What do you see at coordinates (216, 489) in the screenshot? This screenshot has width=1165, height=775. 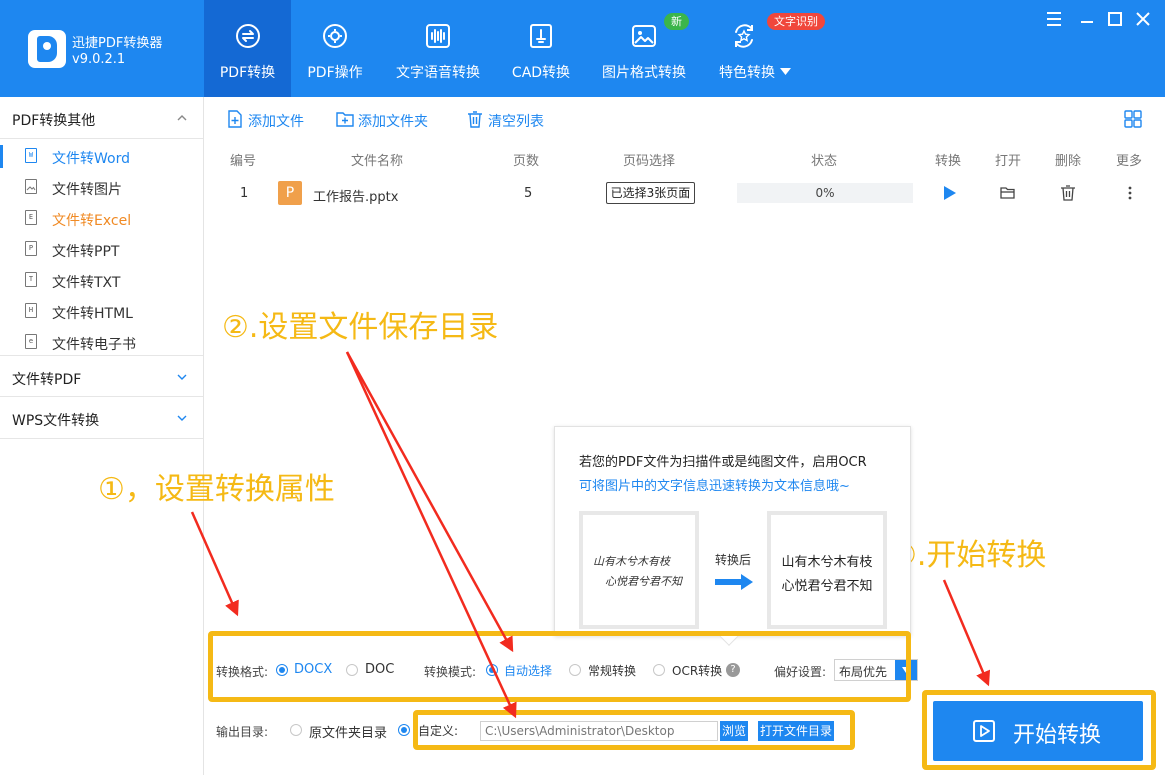 I see `annotation-step1: ①，设置转换属性` at bounding box center [216, 489].